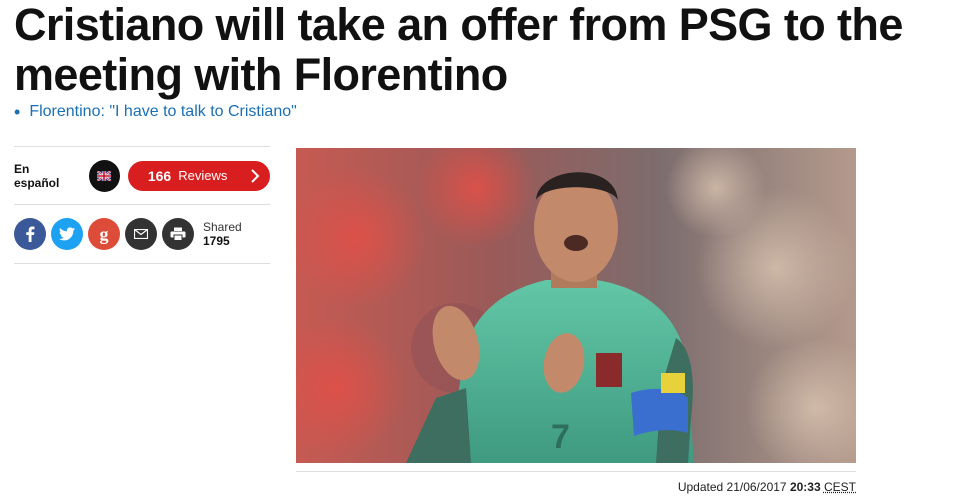 The image size is (980, 504). I want to click on share-row: g Shared 1795, so click(142, 234).